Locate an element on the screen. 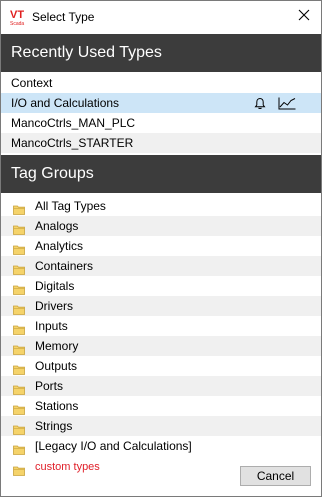 Image resolution: width=322 pixels, height=497 pixels. svg-text: VT is located at coordinates (17, 15).